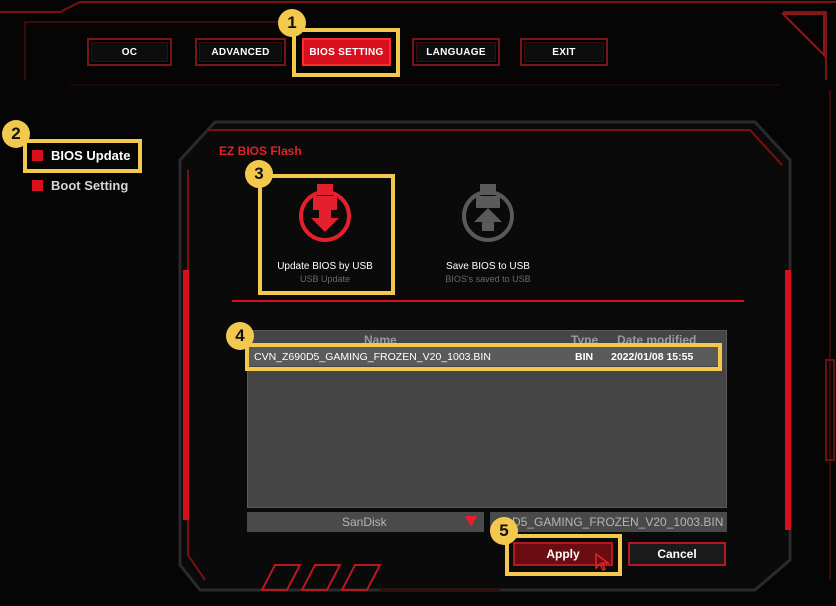  Describe the element at coordinates (260, 151) in the screenshot. I see `panel-title: EZ BIOS Flash` at that location.